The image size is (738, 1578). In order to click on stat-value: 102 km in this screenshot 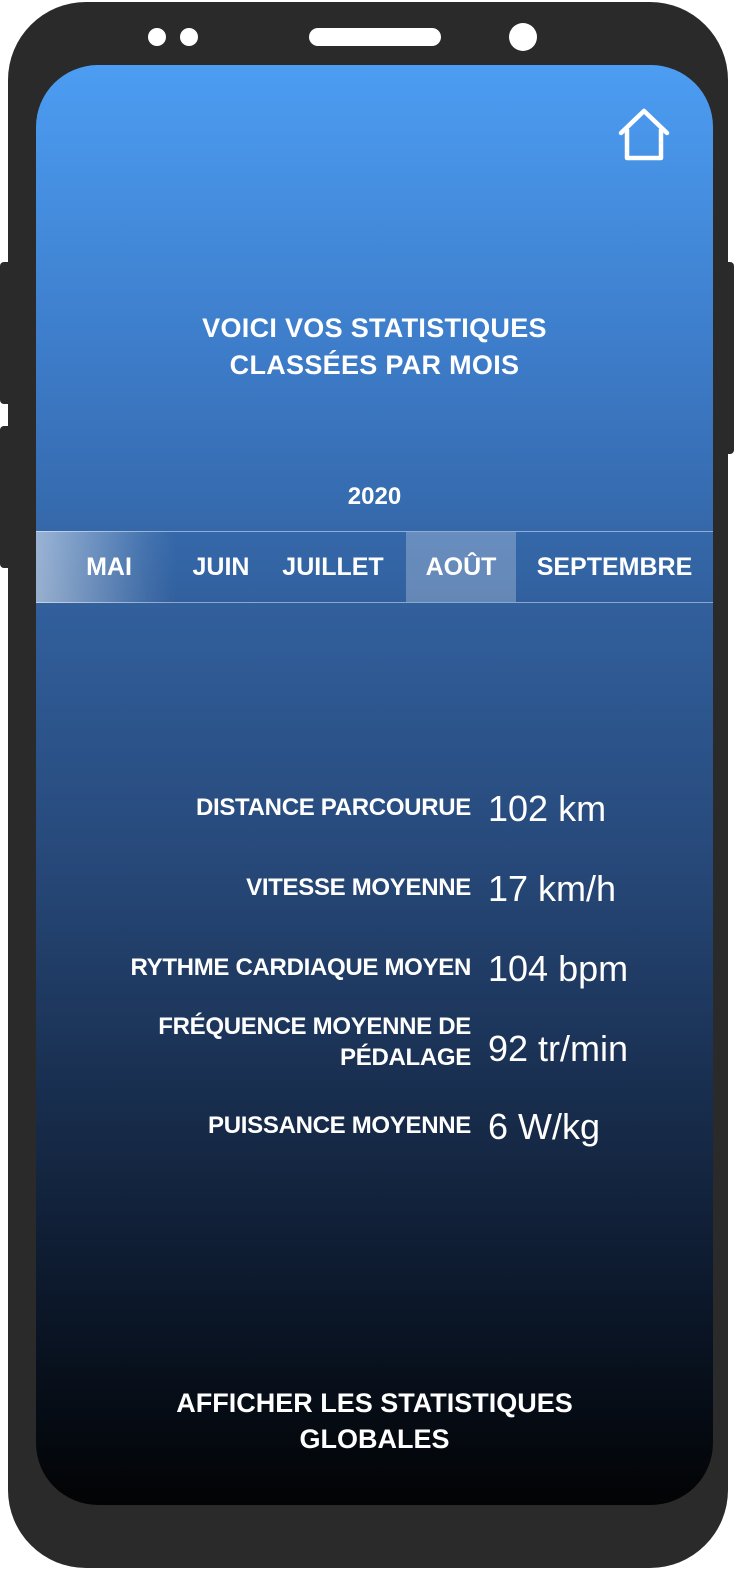, I will do `click(547, 808)`.